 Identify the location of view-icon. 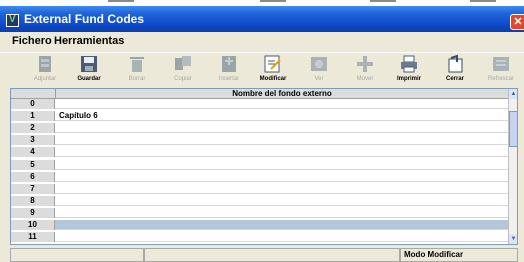
(319, 64).